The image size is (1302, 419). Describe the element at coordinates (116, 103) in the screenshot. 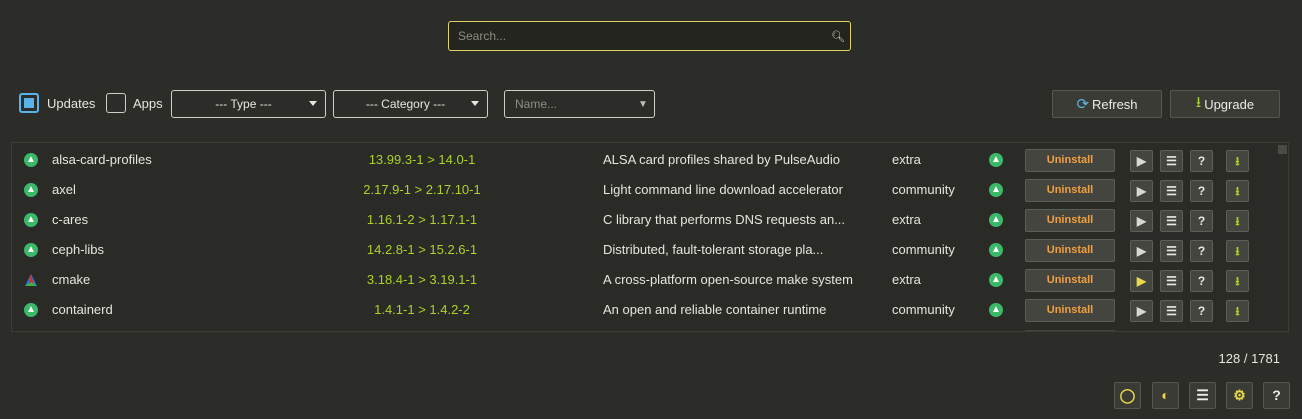

I see `apps-checkbox` at that location.